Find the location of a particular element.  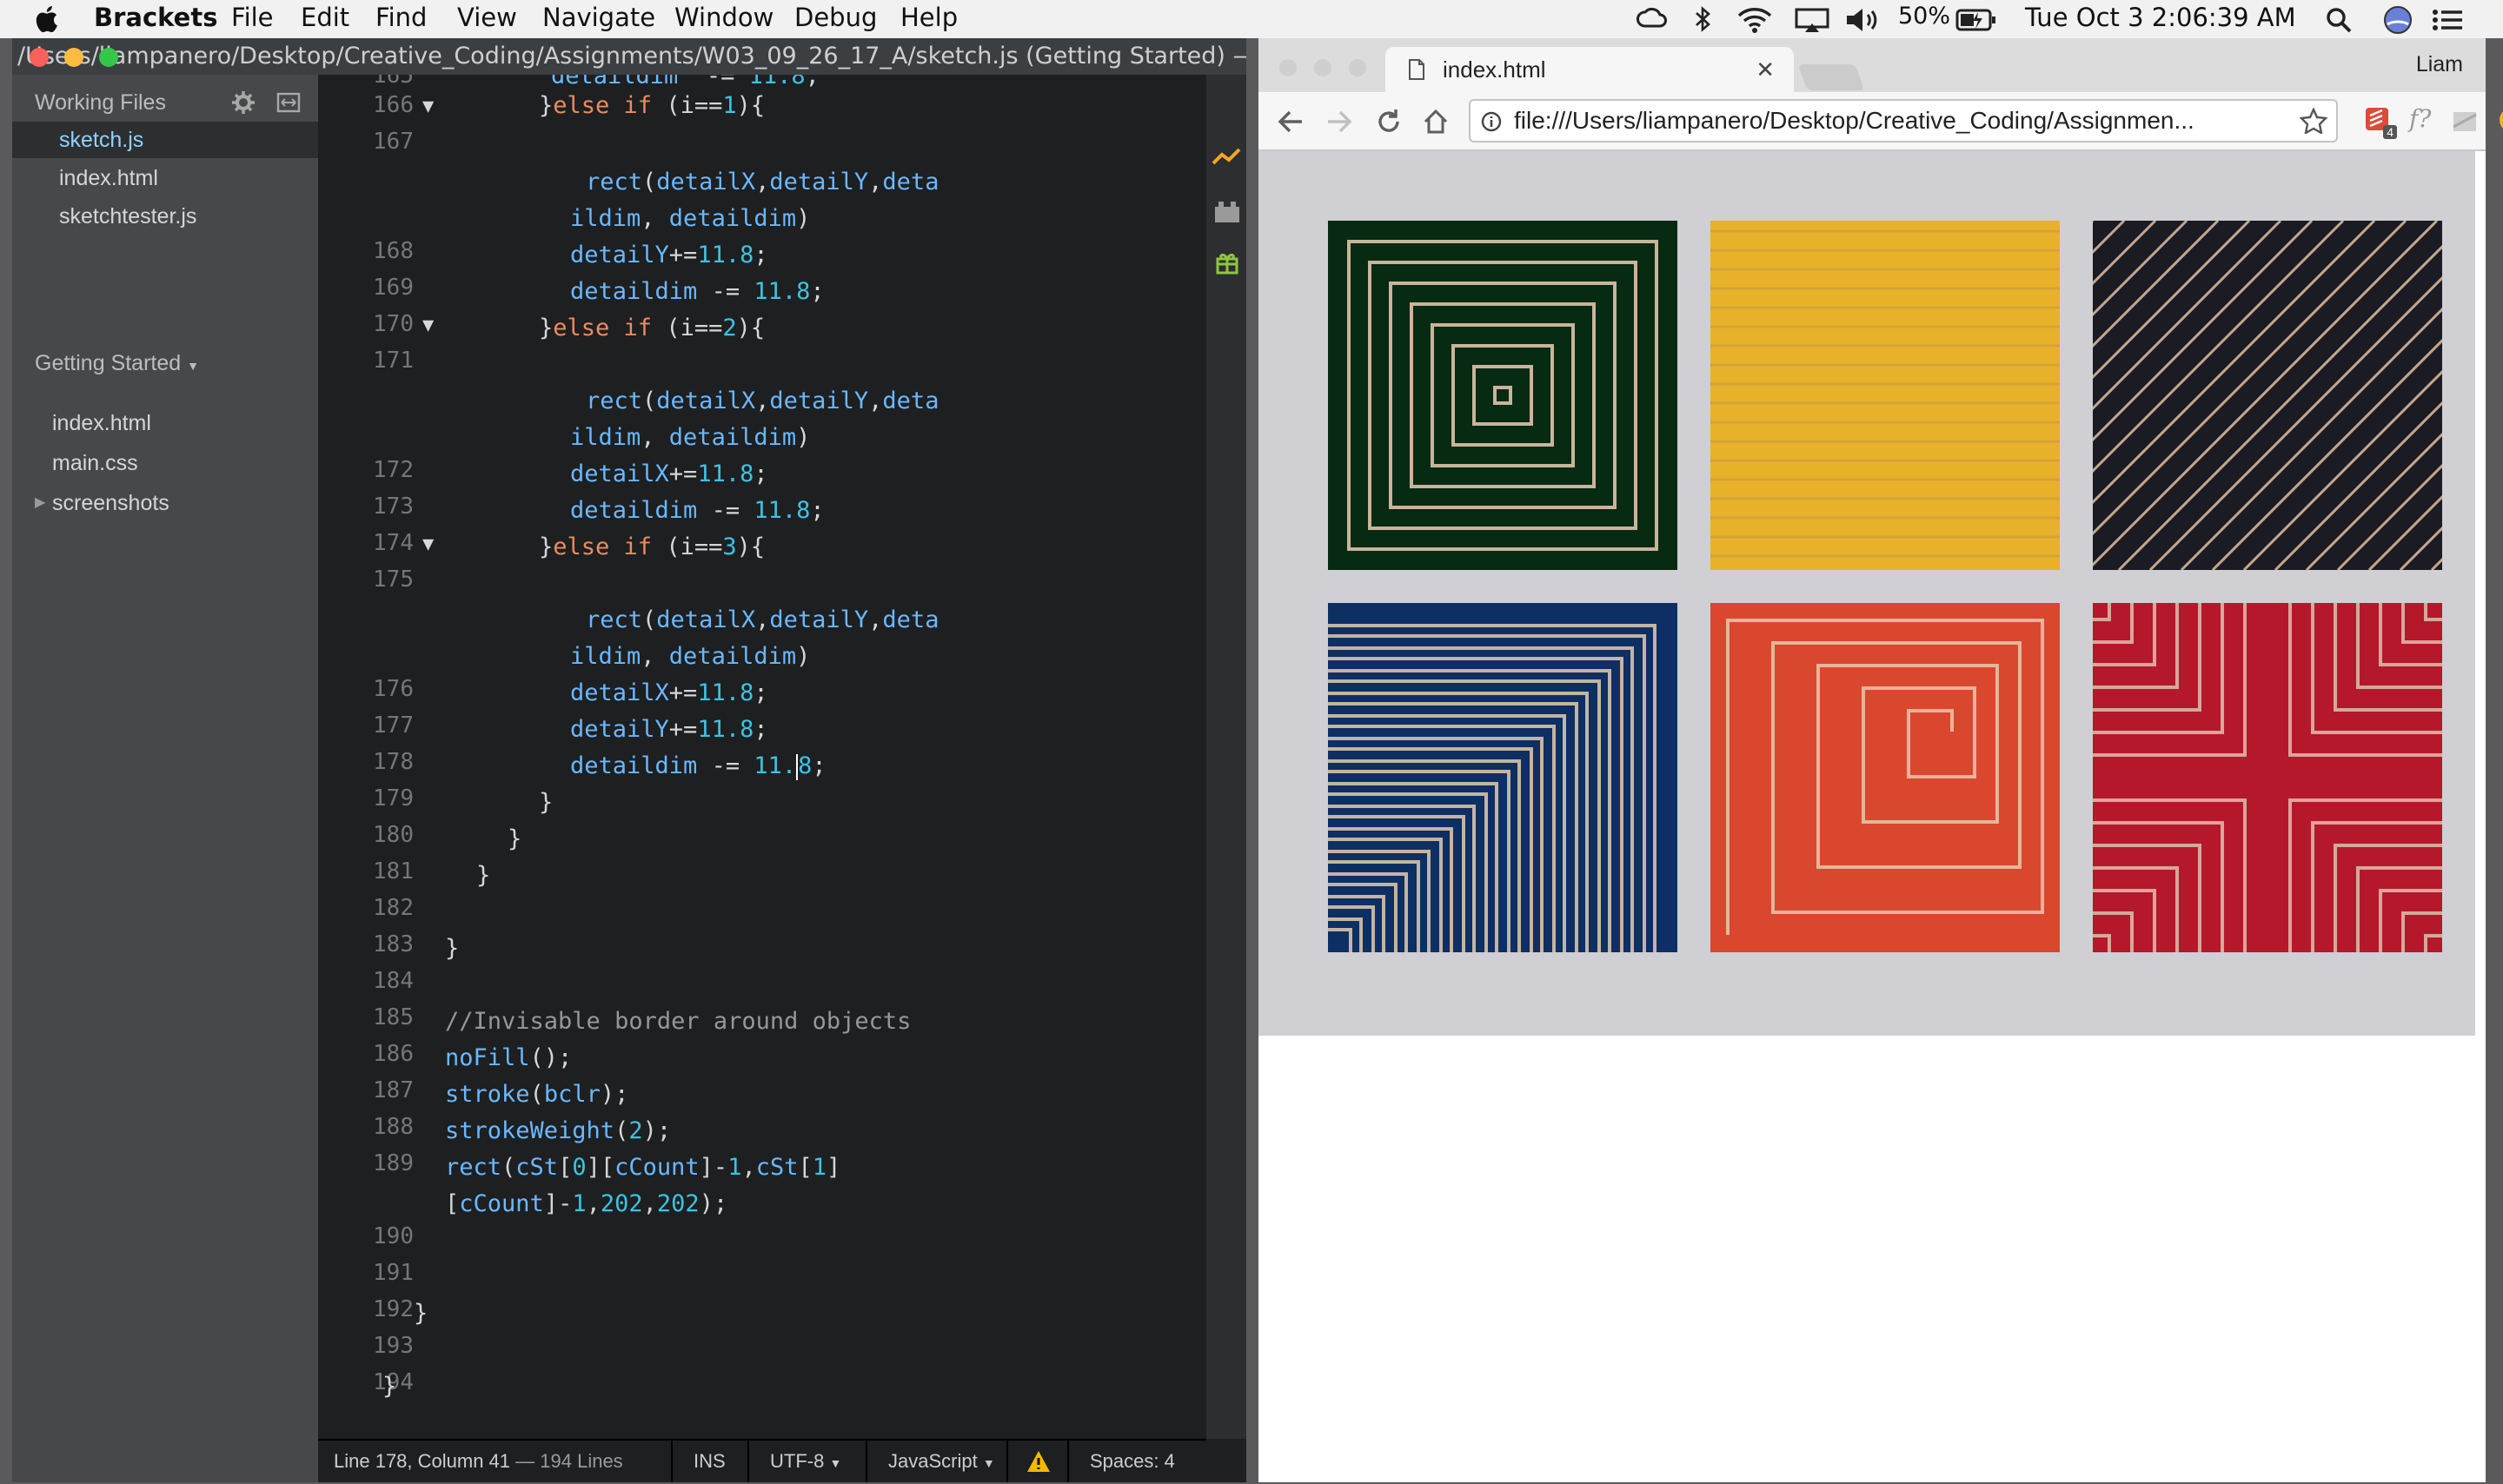

forward-arrow-icon is located at coordinates (1339, 121).